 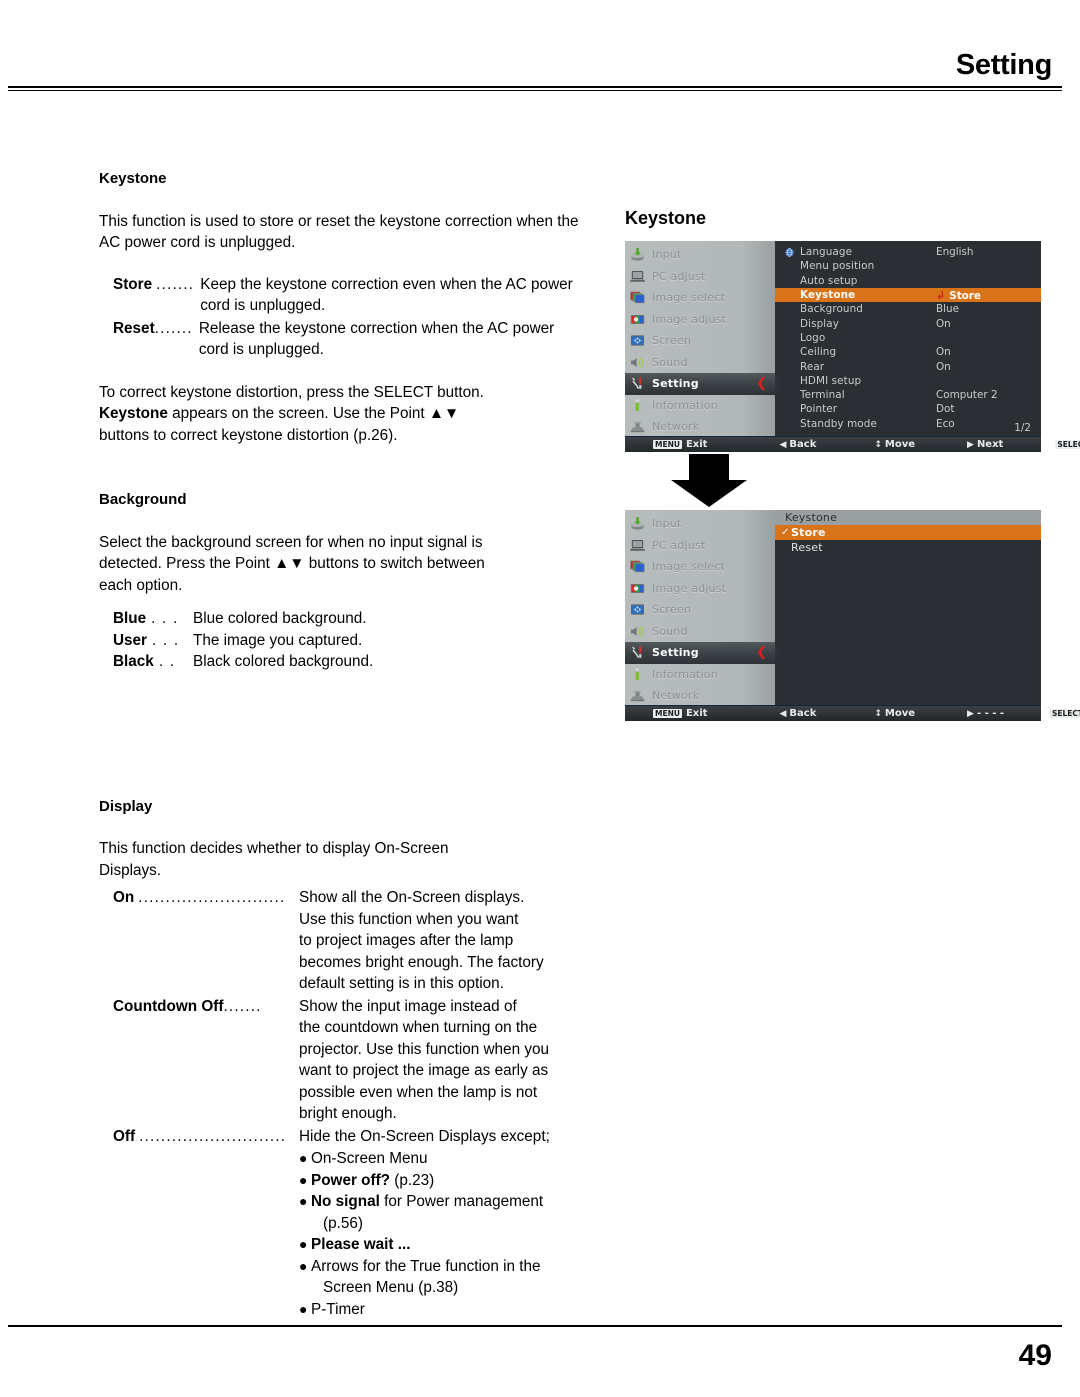 What do you see at coordinates (904, 532) in the screenshot?
I see `osd-option-store: ✓ Store` at bounding box center [904, 532].